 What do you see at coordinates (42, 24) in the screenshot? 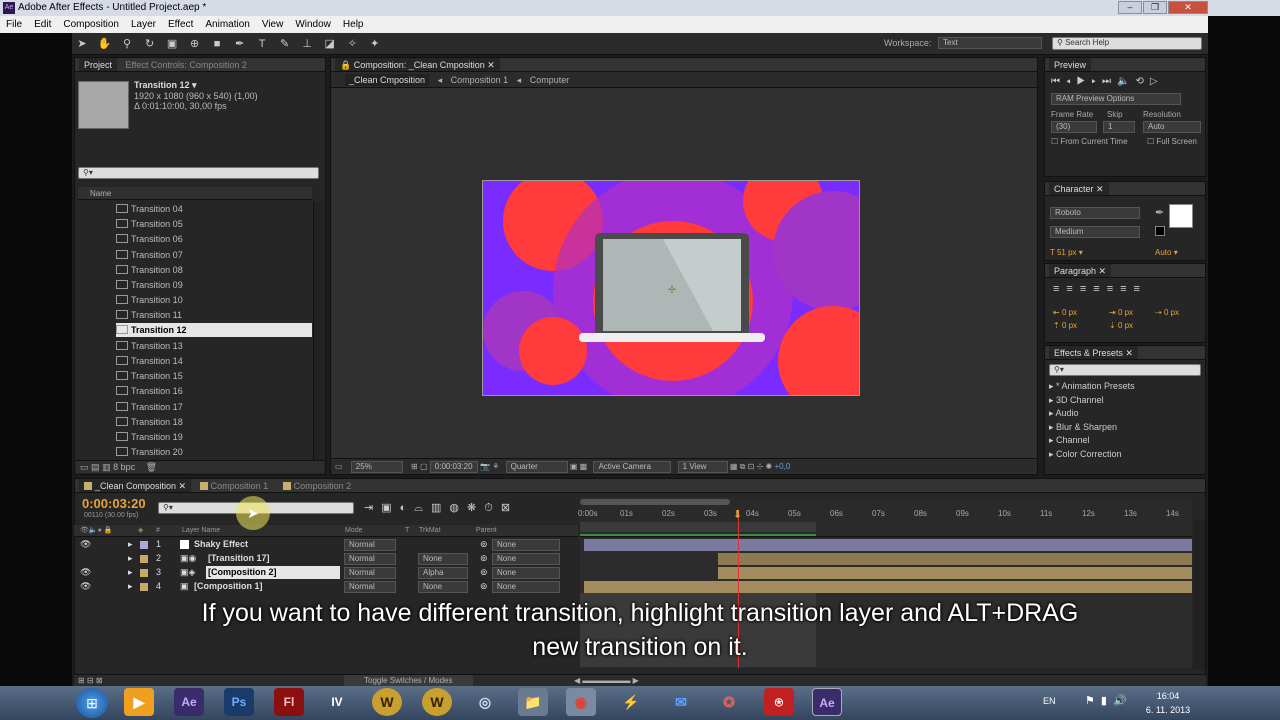
I see `menu-edit: Edit` at bounding box center [42, 24].